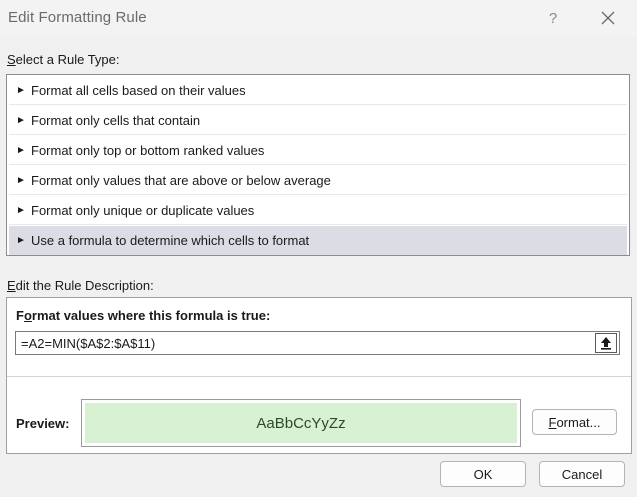  I want to click on cancel-button: Cancel, so click(582, 474).